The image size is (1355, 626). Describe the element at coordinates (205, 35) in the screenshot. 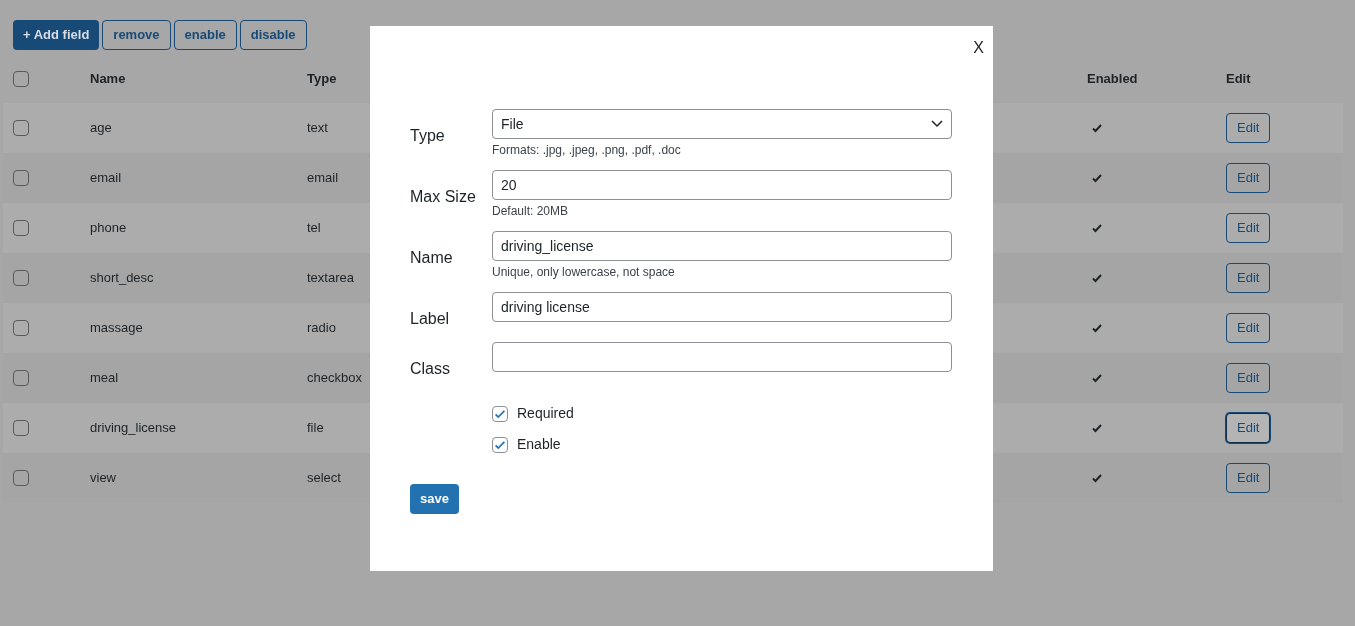

I see `toolbar-button: enable` at that location.